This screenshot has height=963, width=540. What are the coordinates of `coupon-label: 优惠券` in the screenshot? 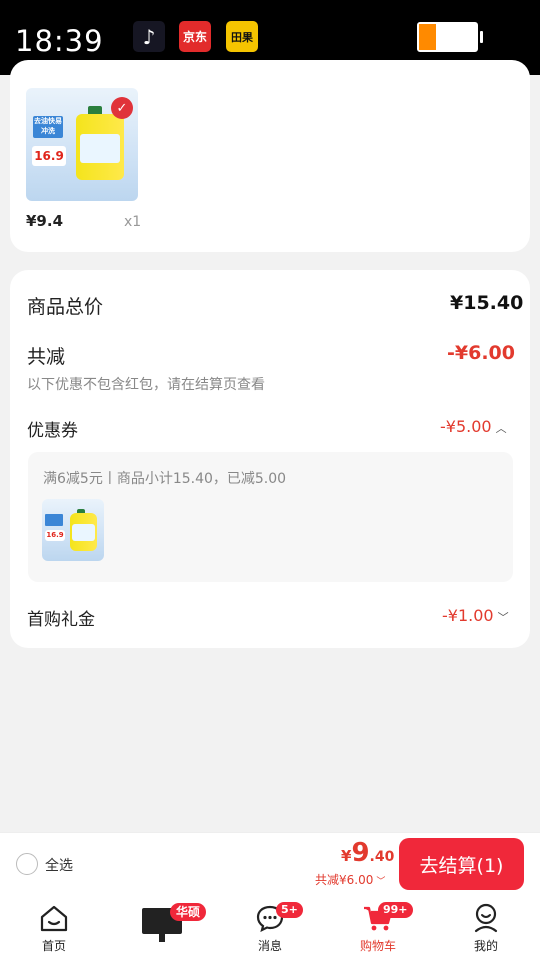 It's located at (52, 431).